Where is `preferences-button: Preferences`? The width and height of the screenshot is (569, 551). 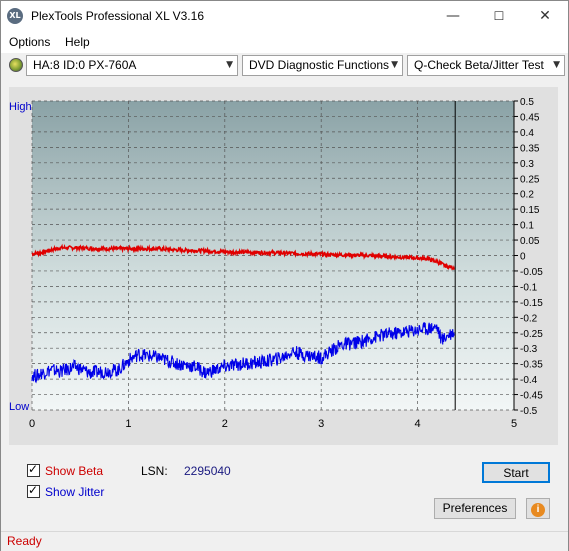 preferences-button: Preferences is located at coordinates (475, 508).